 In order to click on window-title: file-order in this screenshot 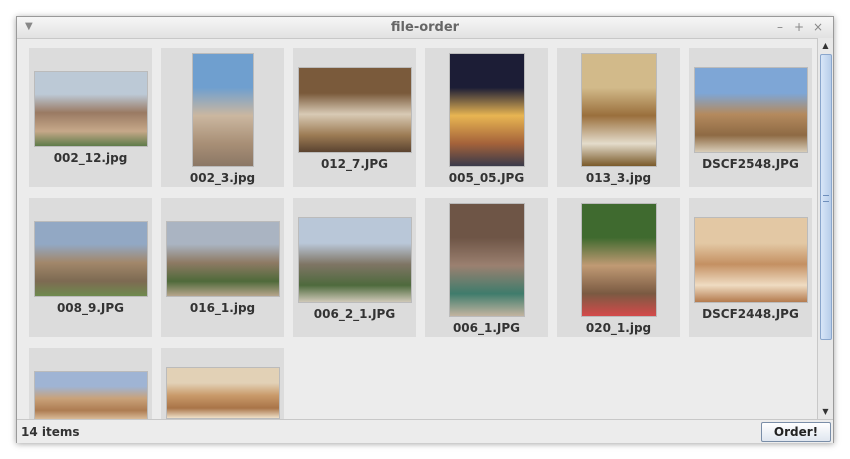, I will do `click(425, 27)`.